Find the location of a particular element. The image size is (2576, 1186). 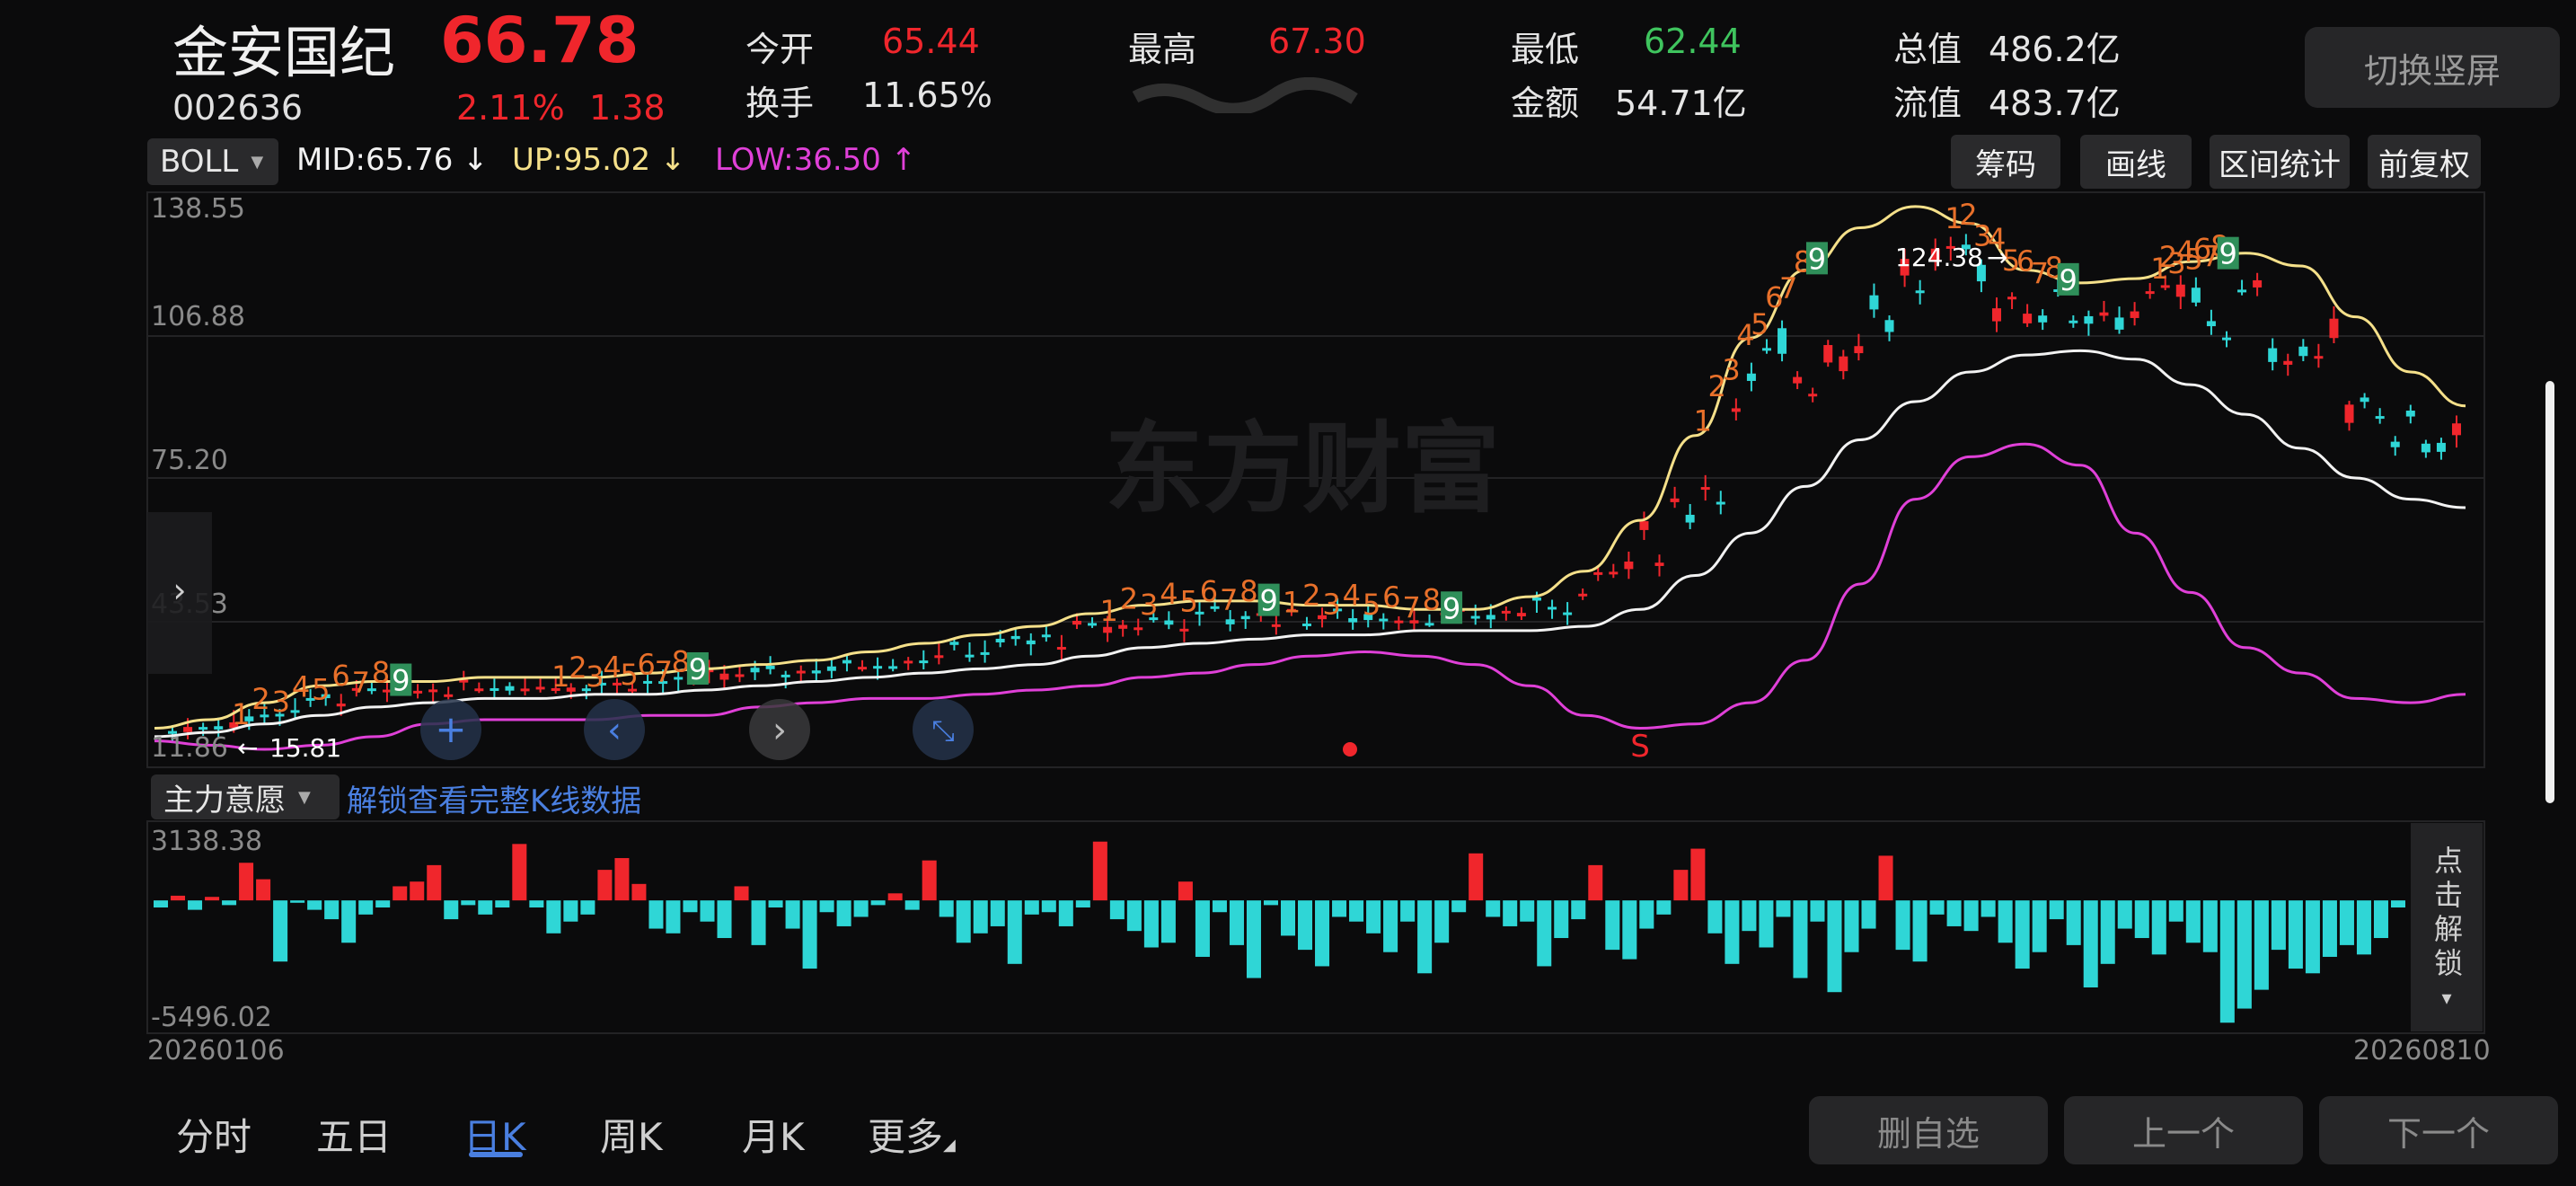

remove-watchlist-button: 删自选 is located at coordinates (1928, 1130).